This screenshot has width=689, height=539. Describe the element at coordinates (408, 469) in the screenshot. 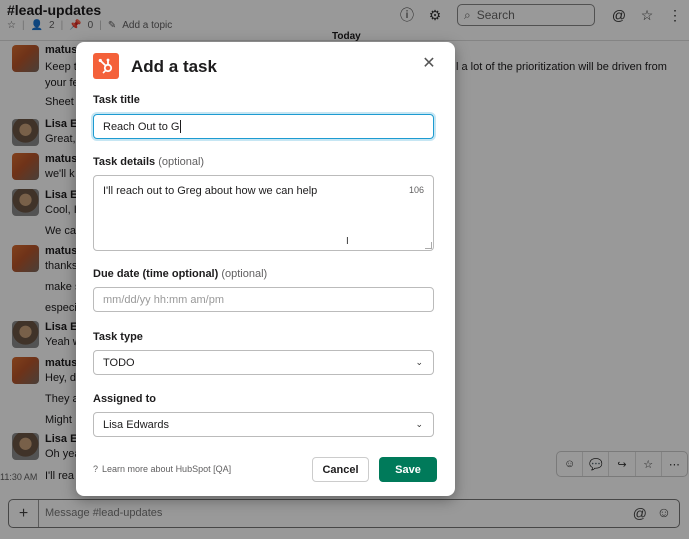

I see `save-button: Save` at that location.